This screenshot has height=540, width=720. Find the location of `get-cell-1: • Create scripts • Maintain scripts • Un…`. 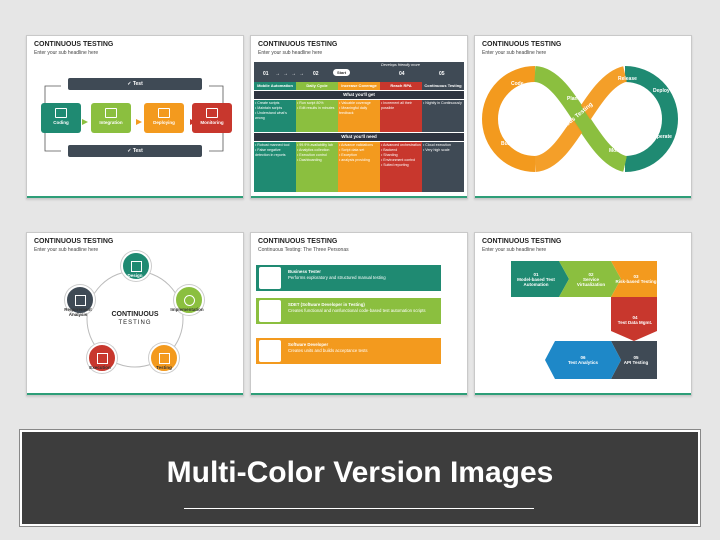

get-cell-1: • Create scripts • Maintain scripts • Un… is located at coordinates (275, 116).